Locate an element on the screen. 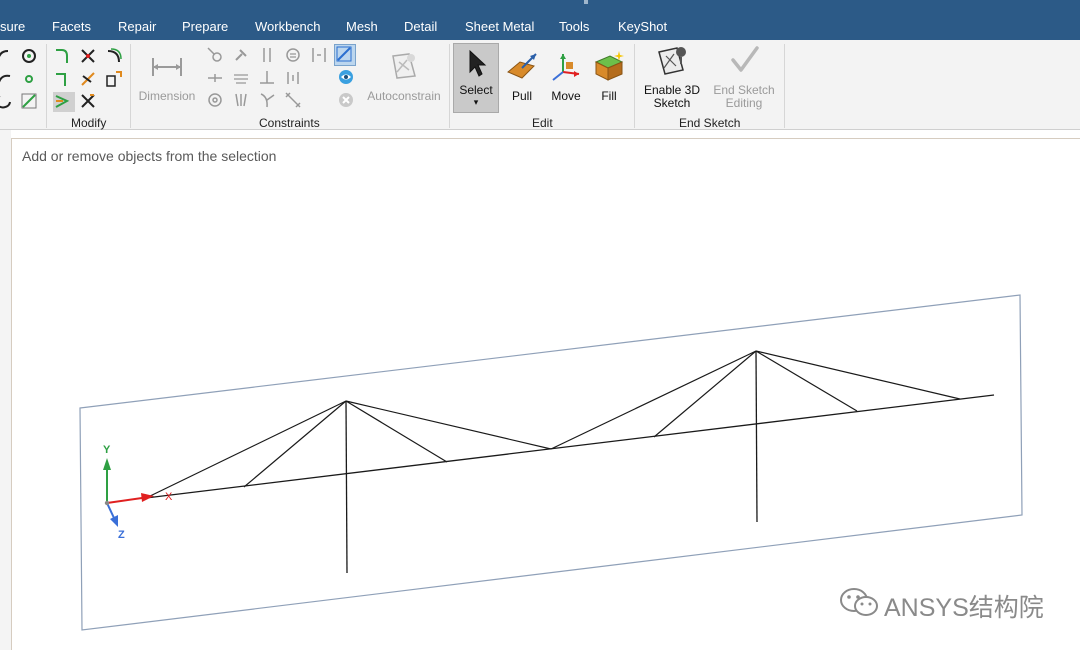  watermark-text: ANSYS结构院 is located at coordinates (964, 608).